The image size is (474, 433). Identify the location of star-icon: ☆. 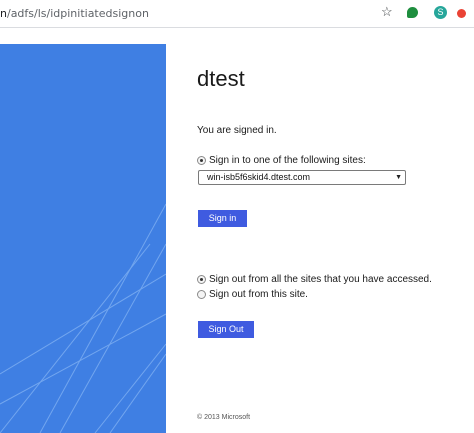
(387, 12).